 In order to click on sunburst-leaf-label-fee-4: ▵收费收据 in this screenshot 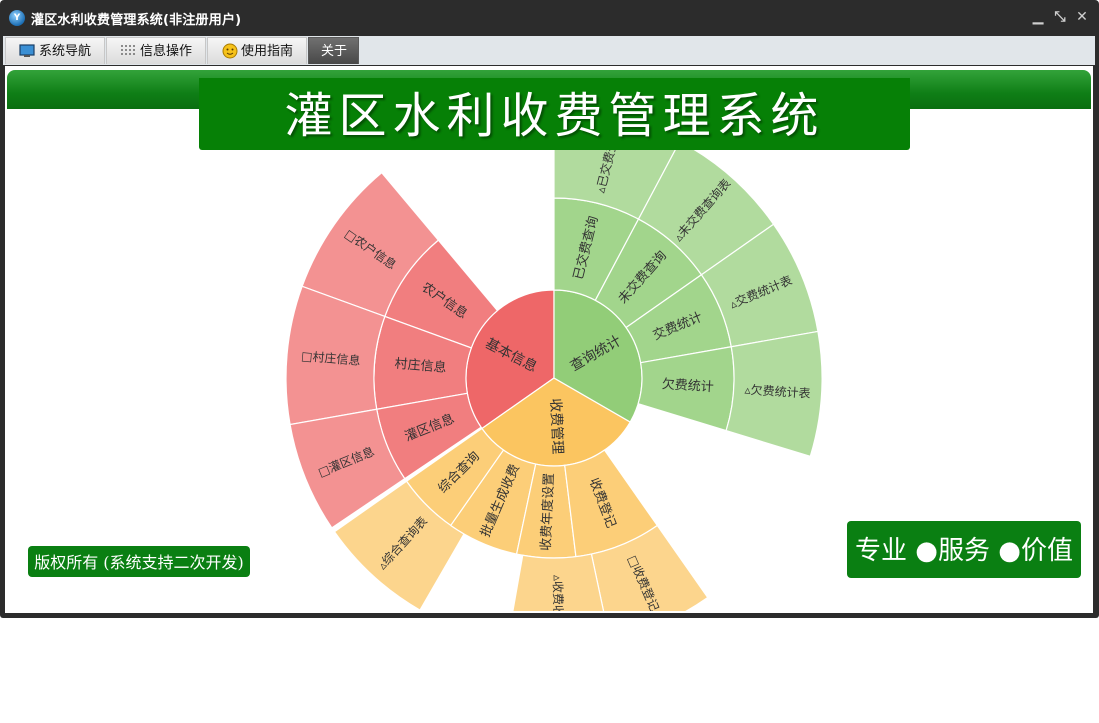, I will do `click(557, 602)`.